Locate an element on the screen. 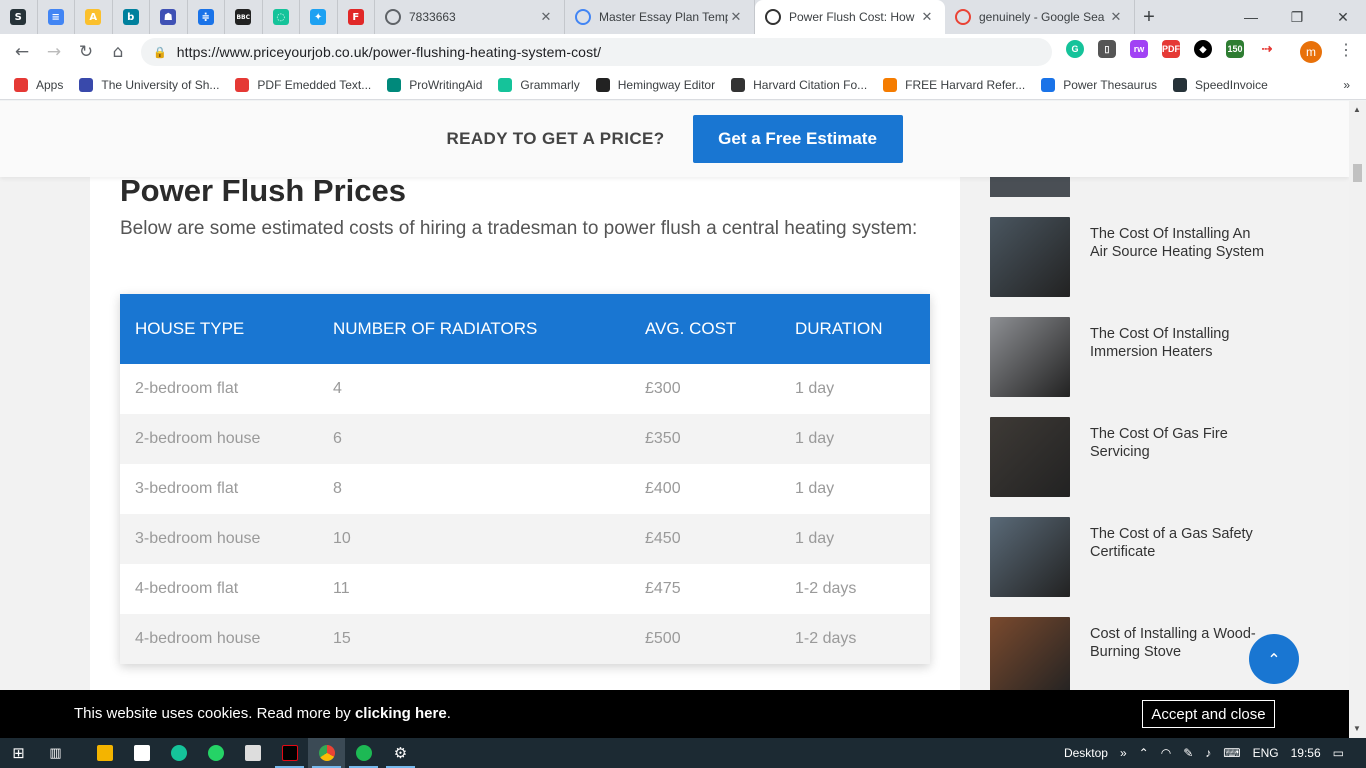  pinned-tab: b is located at coordinates (131, 17).